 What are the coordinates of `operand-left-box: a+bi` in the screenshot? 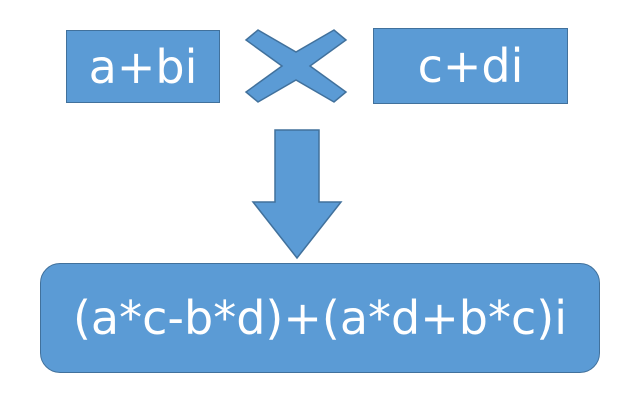 It's located at (143, 66).